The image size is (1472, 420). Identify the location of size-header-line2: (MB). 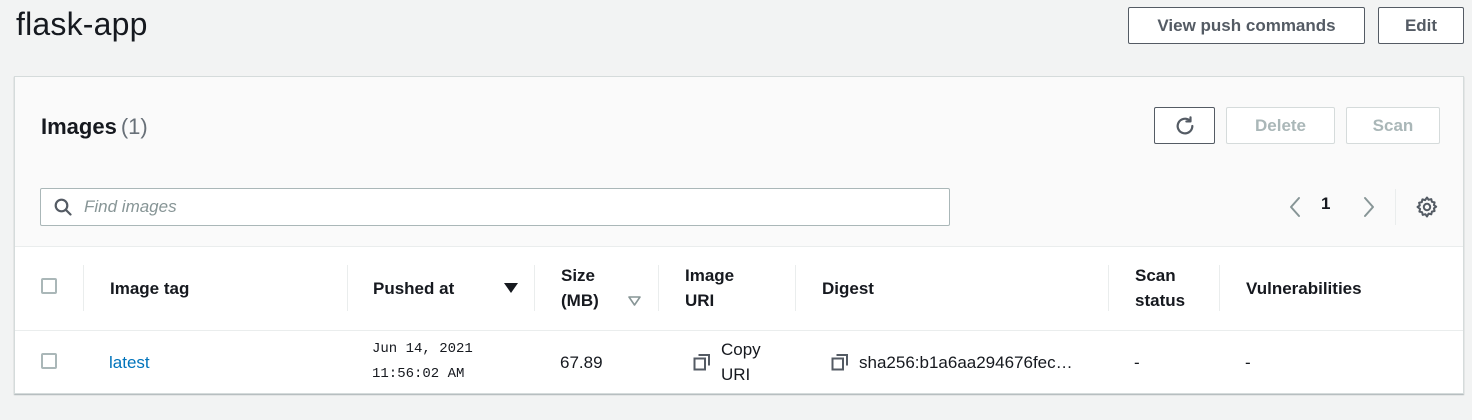
(580, 300).